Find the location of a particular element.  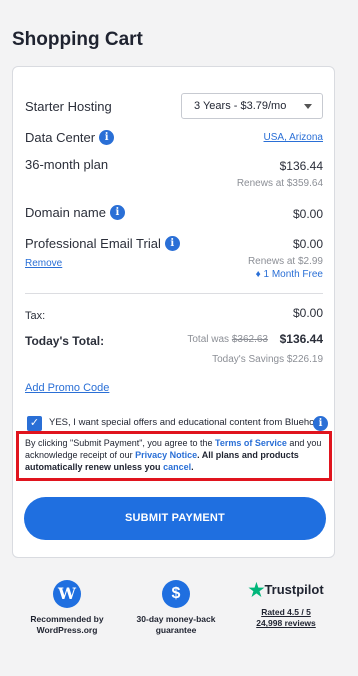

moneyback-line1: 30-day money-back is located at coordinates (176, 619).